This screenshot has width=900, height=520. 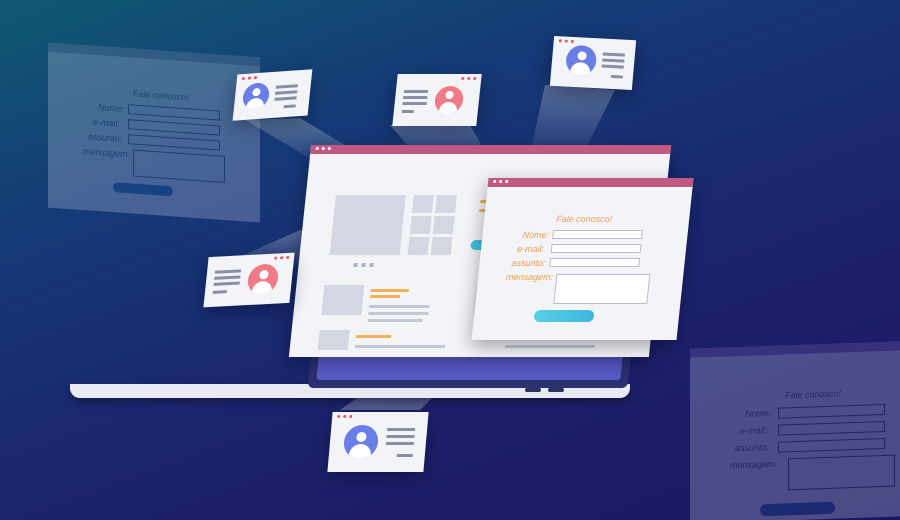 I want to click on subject-field, so click(x=595, y=262).